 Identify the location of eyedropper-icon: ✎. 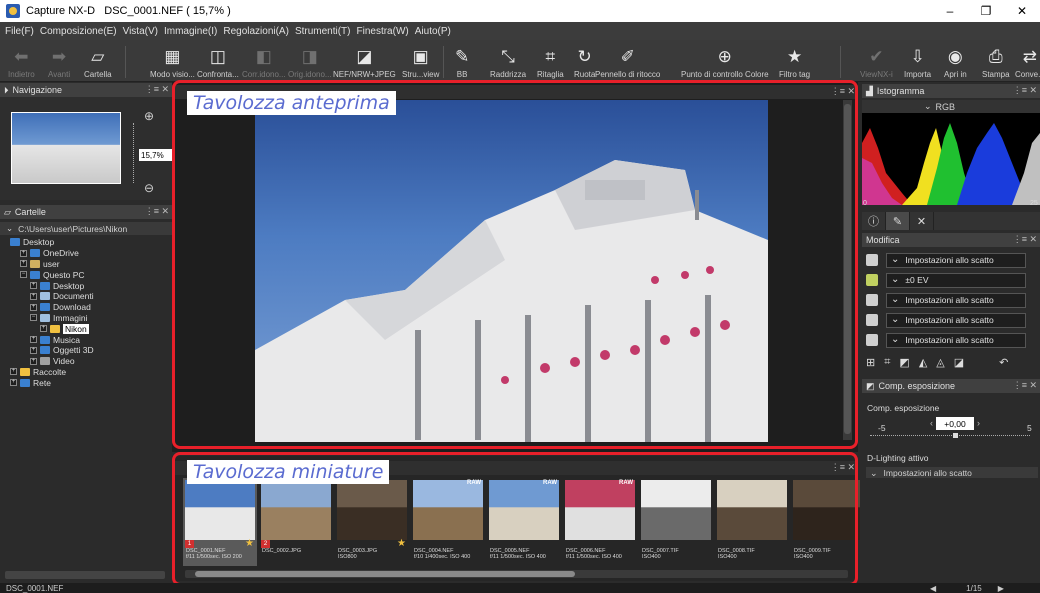
(462, 56).